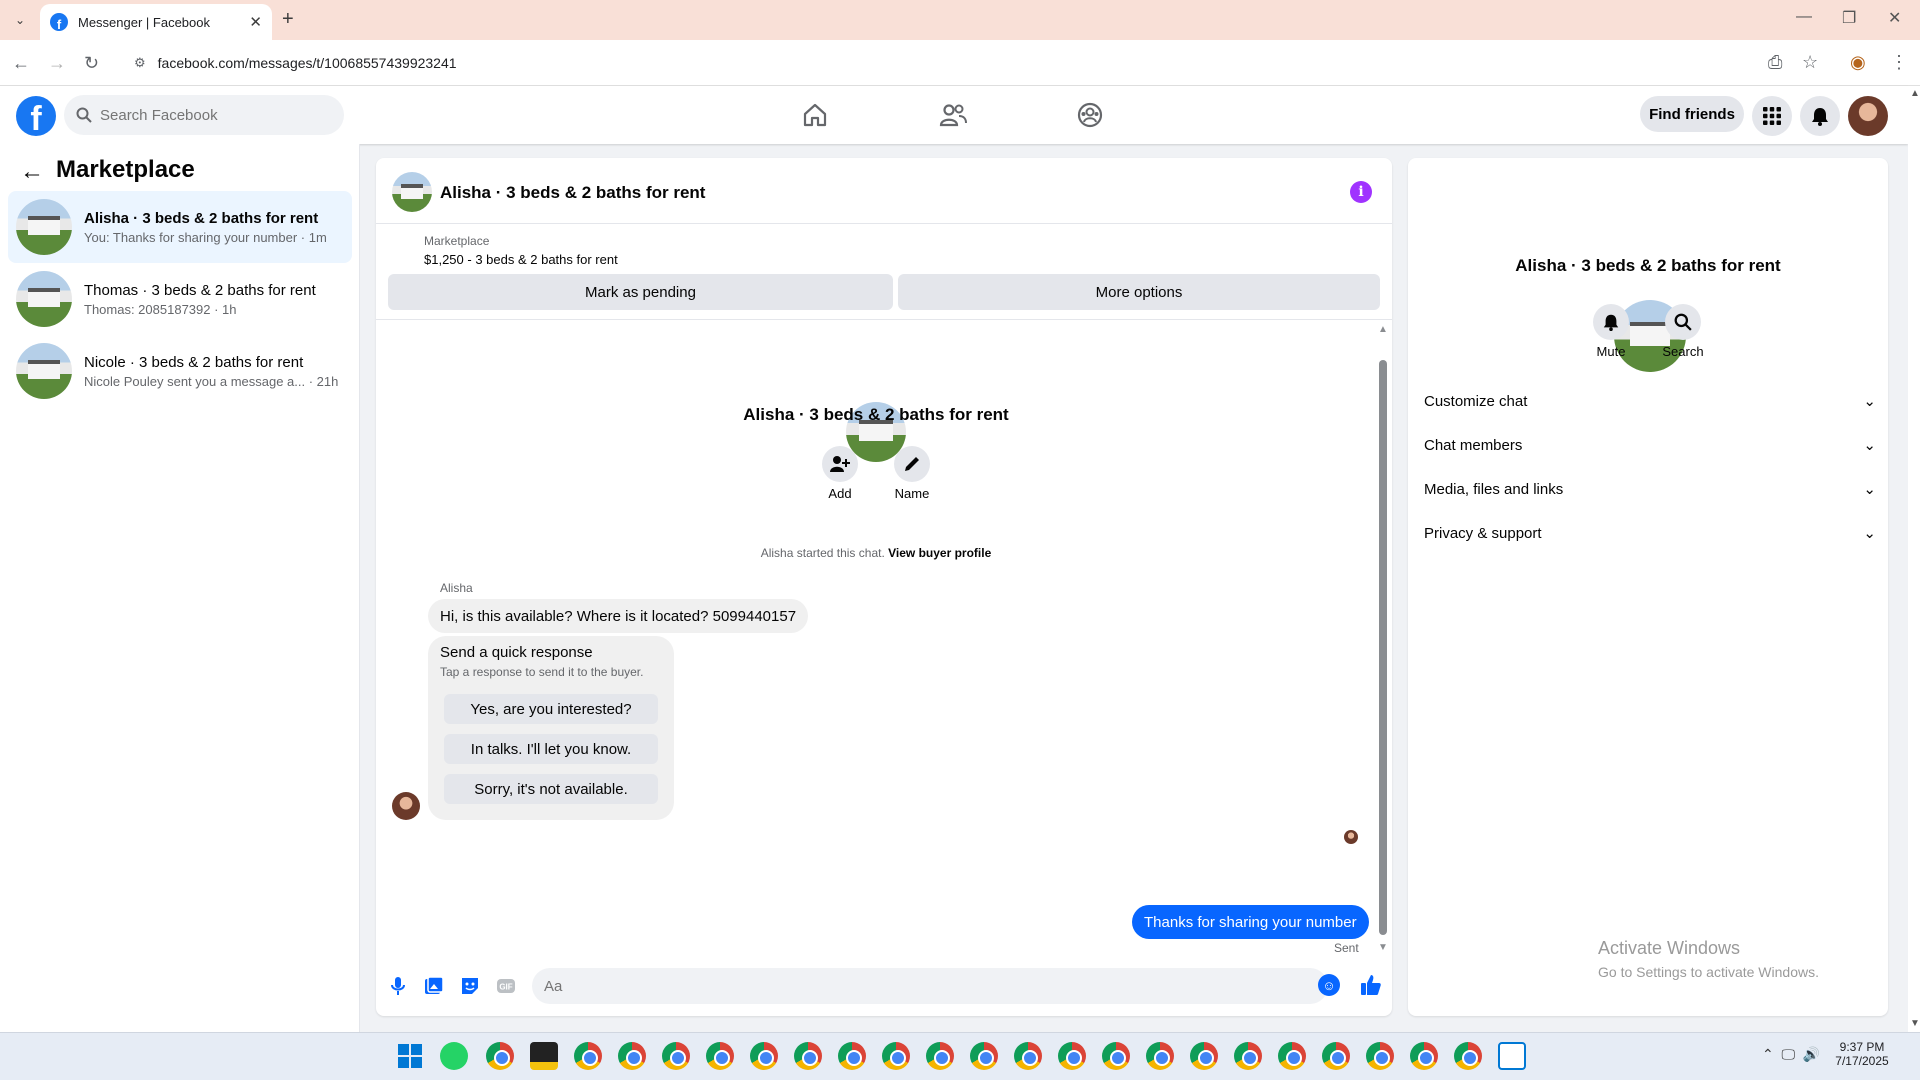 The image size is (1920, 1080). What do you see at coordinates (1683, 322) in the screenshot?
I see `search-in-chat-button` at bounding box center [1683, 322].